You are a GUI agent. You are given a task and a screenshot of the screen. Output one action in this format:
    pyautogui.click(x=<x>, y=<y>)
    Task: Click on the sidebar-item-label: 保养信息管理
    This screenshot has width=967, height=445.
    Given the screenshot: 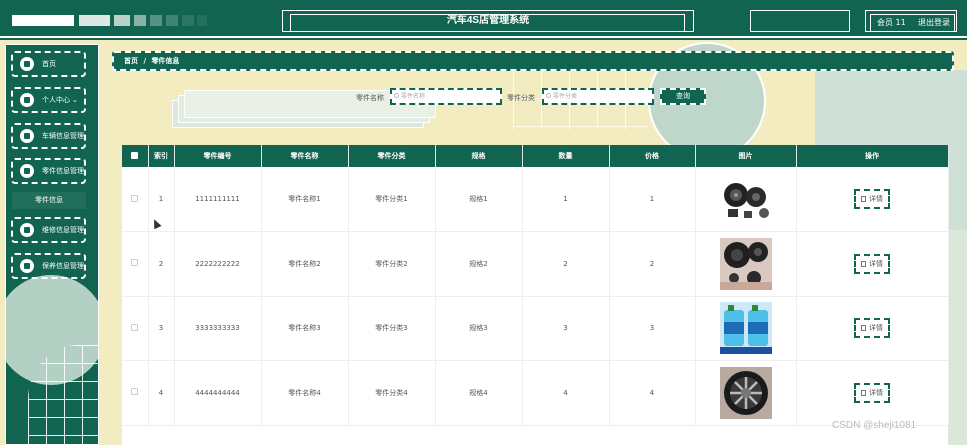 What is the action you would take?
    pyautogui.click(x=63, y=266)
    